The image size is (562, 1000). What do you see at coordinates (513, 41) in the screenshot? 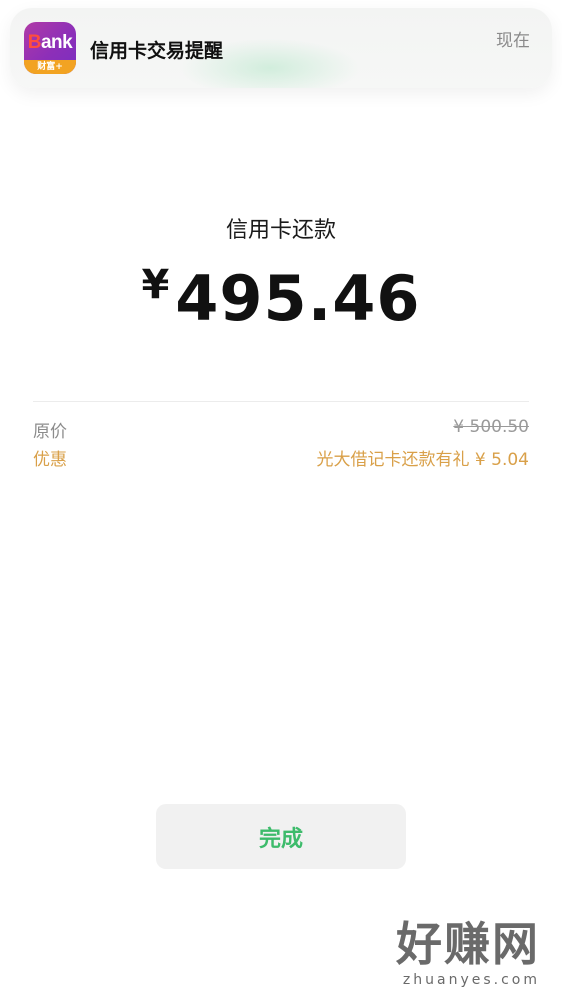
I see `notification-time: 现在` at bounding box center [513, 41].